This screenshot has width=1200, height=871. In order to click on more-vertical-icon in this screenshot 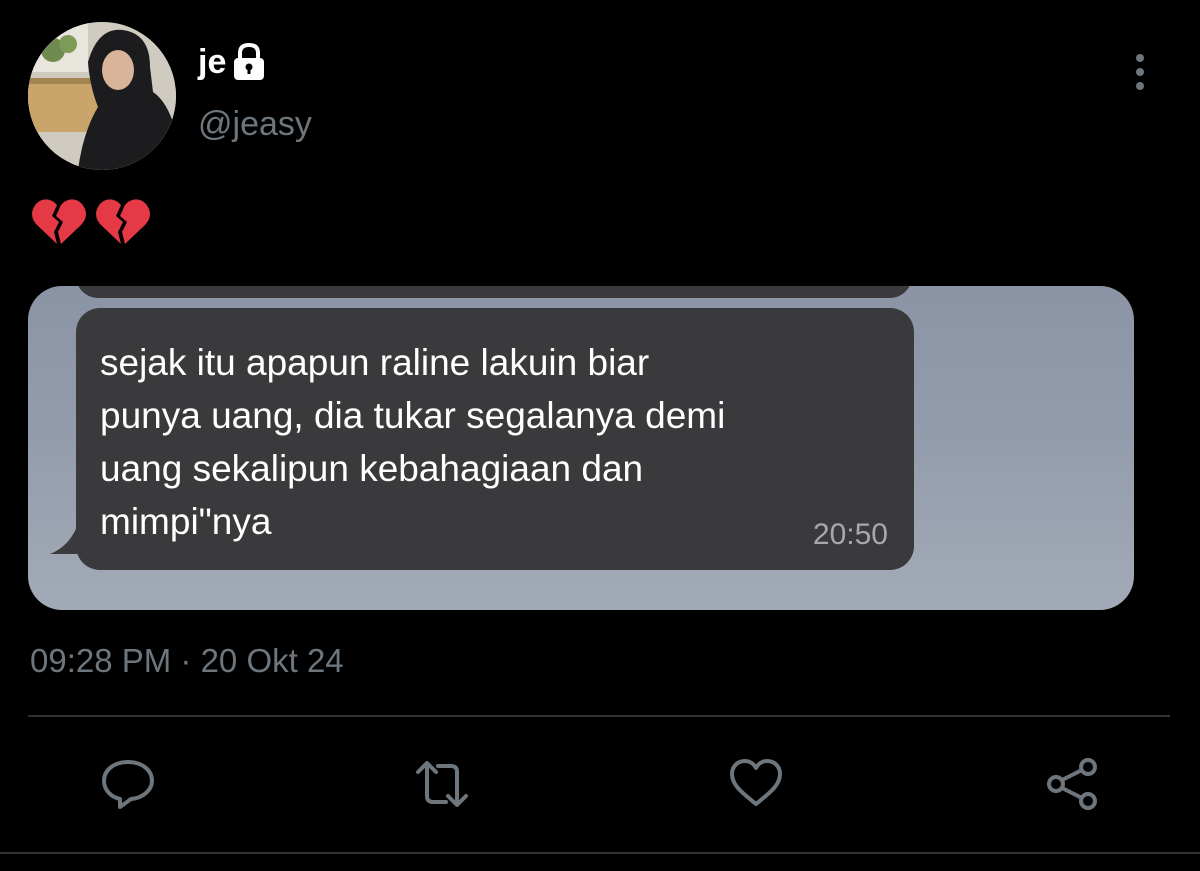, I will do `click(1140, 72)`.